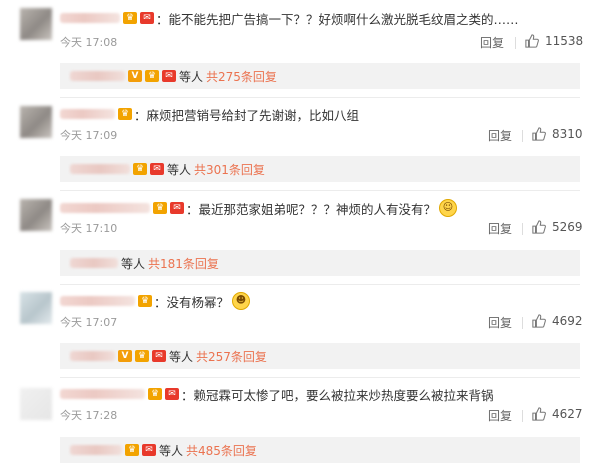 The width and height of the screenshot is (600, 465). Describe the element at coordinates (89, 42) in the screenshot. I see `comment-time: 今天 17:08` at that location.